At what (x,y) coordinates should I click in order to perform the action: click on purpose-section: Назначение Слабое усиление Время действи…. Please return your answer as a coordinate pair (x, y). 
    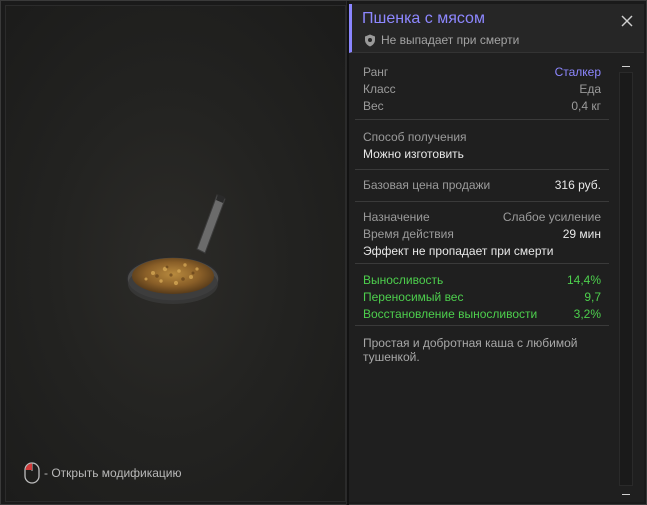
    Looking at the image, I should click on (482, 233).